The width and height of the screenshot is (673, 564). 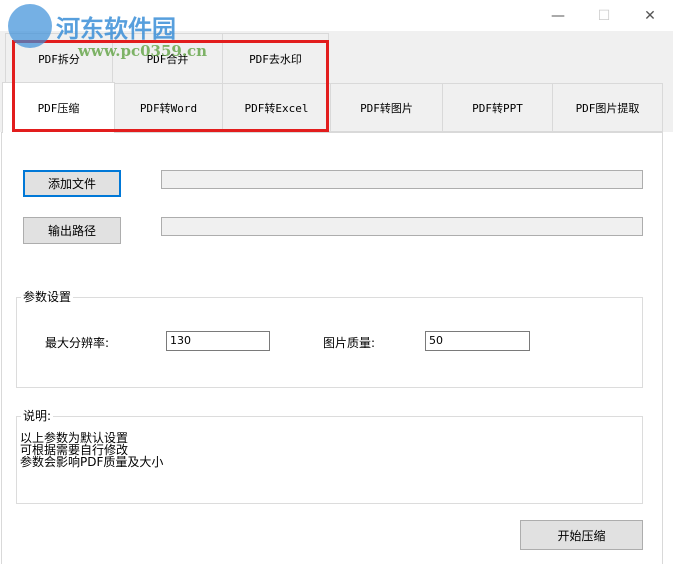 What do you see at coordinates (91, 450) in the screenshot?
I see `notes-text: 以上参数为默认设置 可根据需要自行修改 参数会影响PDF质量及大小` at bounding box center [91, 450].